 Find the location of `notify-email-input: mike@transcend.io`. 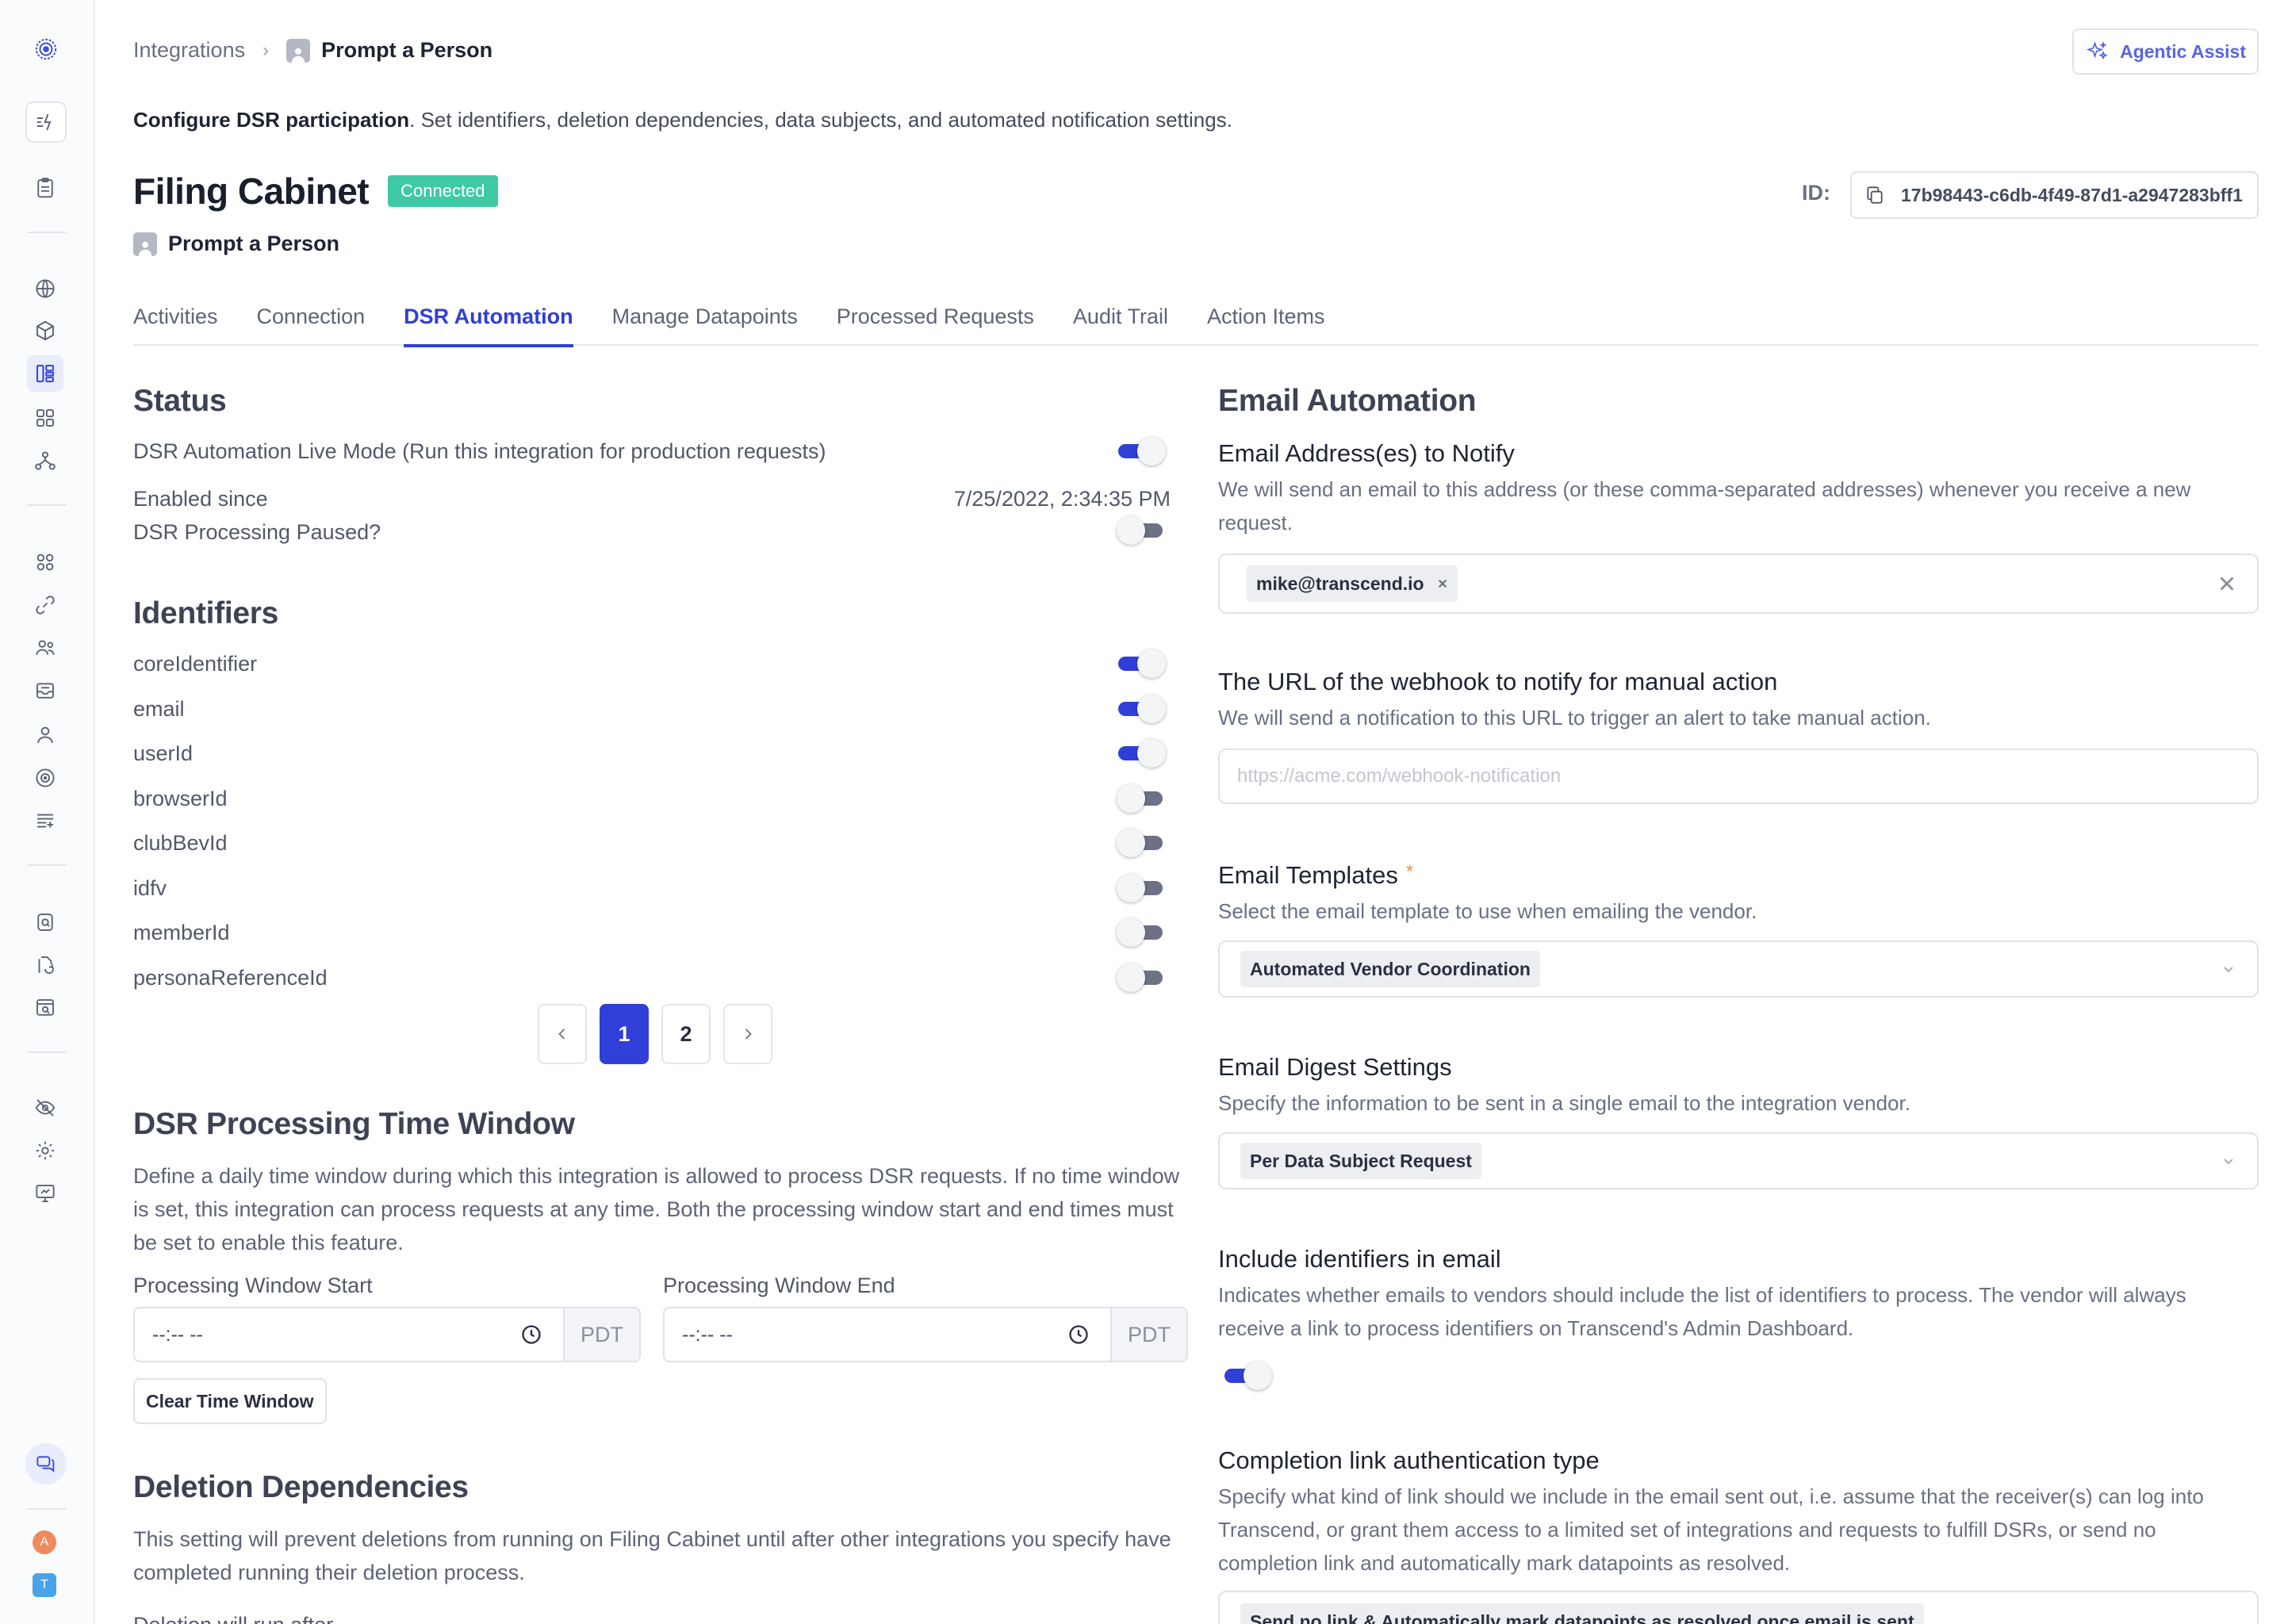

notify-email-input: mike@transcend.io is located at coordinates (1738, 583).